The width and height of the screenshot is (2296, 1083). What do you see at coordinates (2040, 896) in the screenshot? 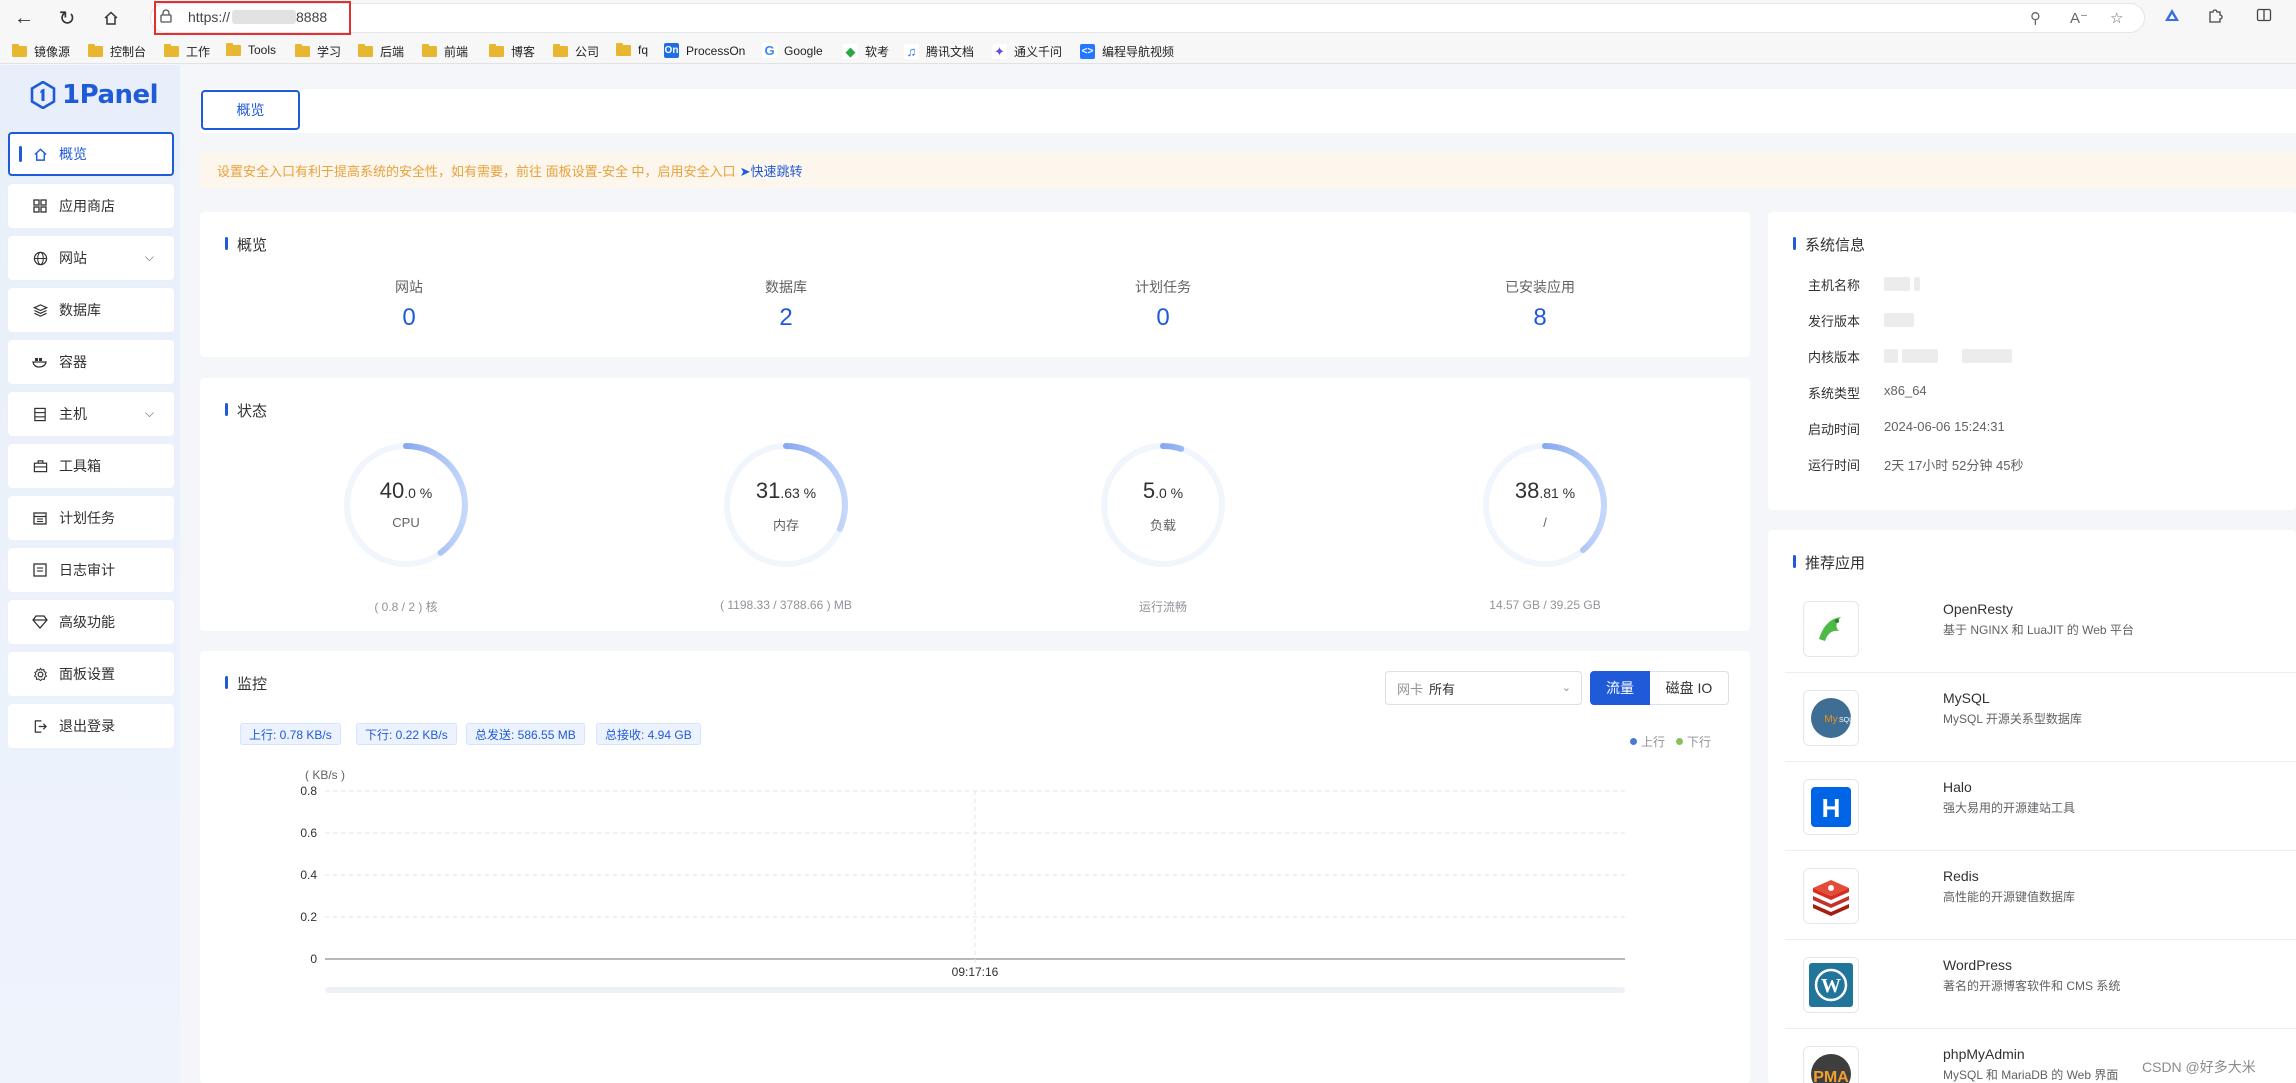
I see `recommend-app-row: Redis 高性能的开源键值数据库` at bounding box center [2040, 896].